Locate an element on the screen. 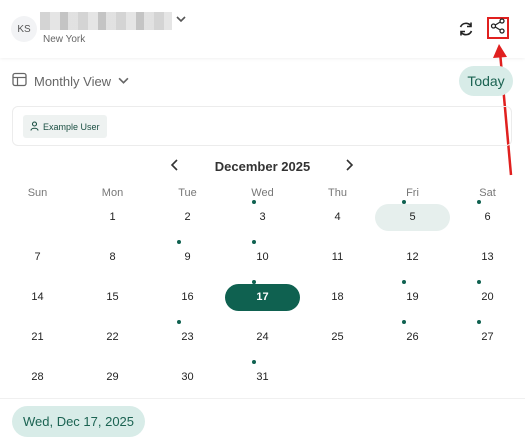 This screenshot has height=440, width=525. calendar-day: 2 is located at coordinates (187, 217).